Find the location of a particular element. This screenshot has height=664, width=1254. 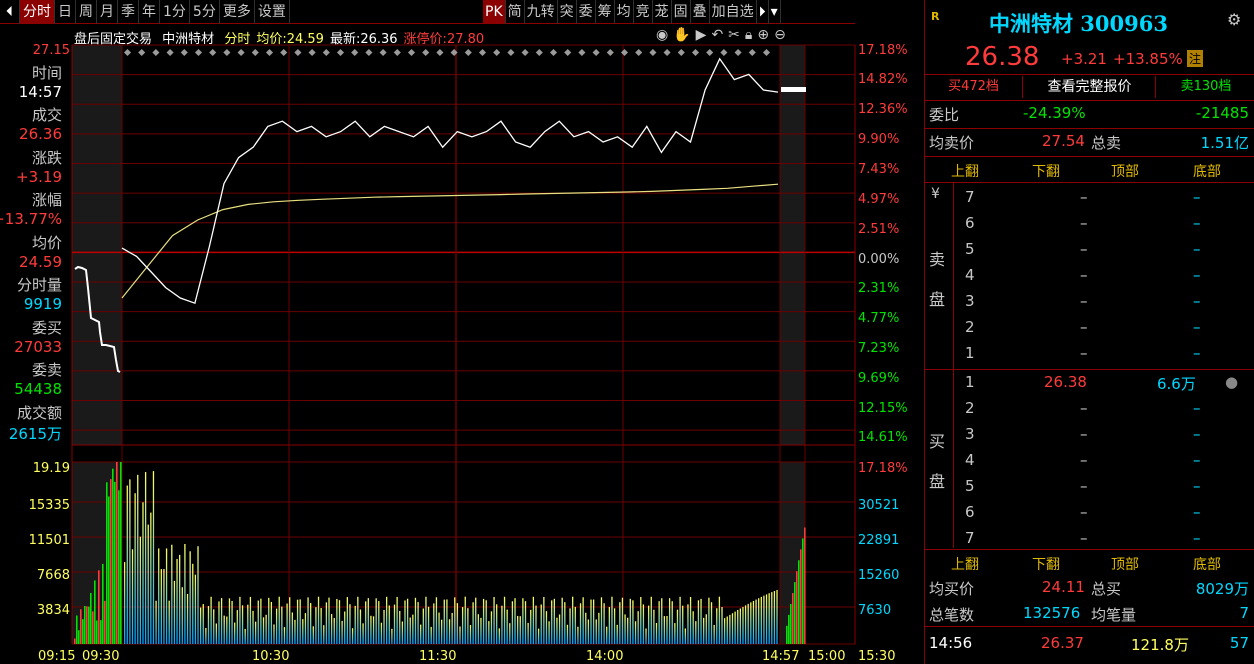

tool-overlay-button: 叠 is located at coordinates (700, 12).